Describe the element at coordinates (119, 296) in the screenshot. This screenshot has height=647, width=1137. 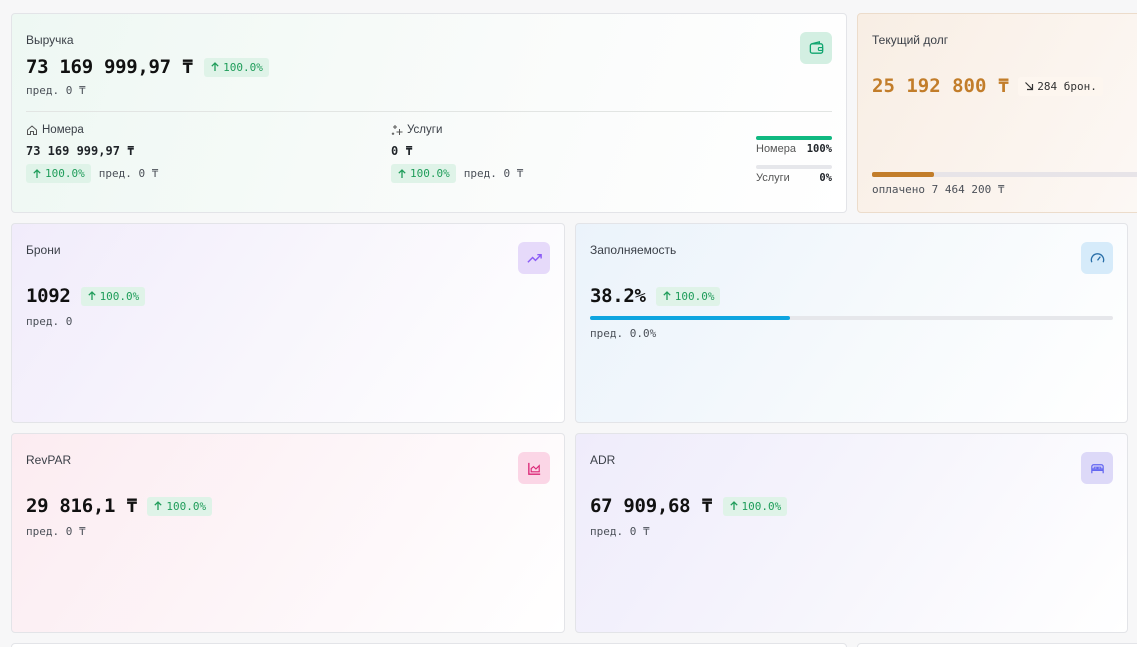
I see `bookings-change-text: 100.0%` at that location.